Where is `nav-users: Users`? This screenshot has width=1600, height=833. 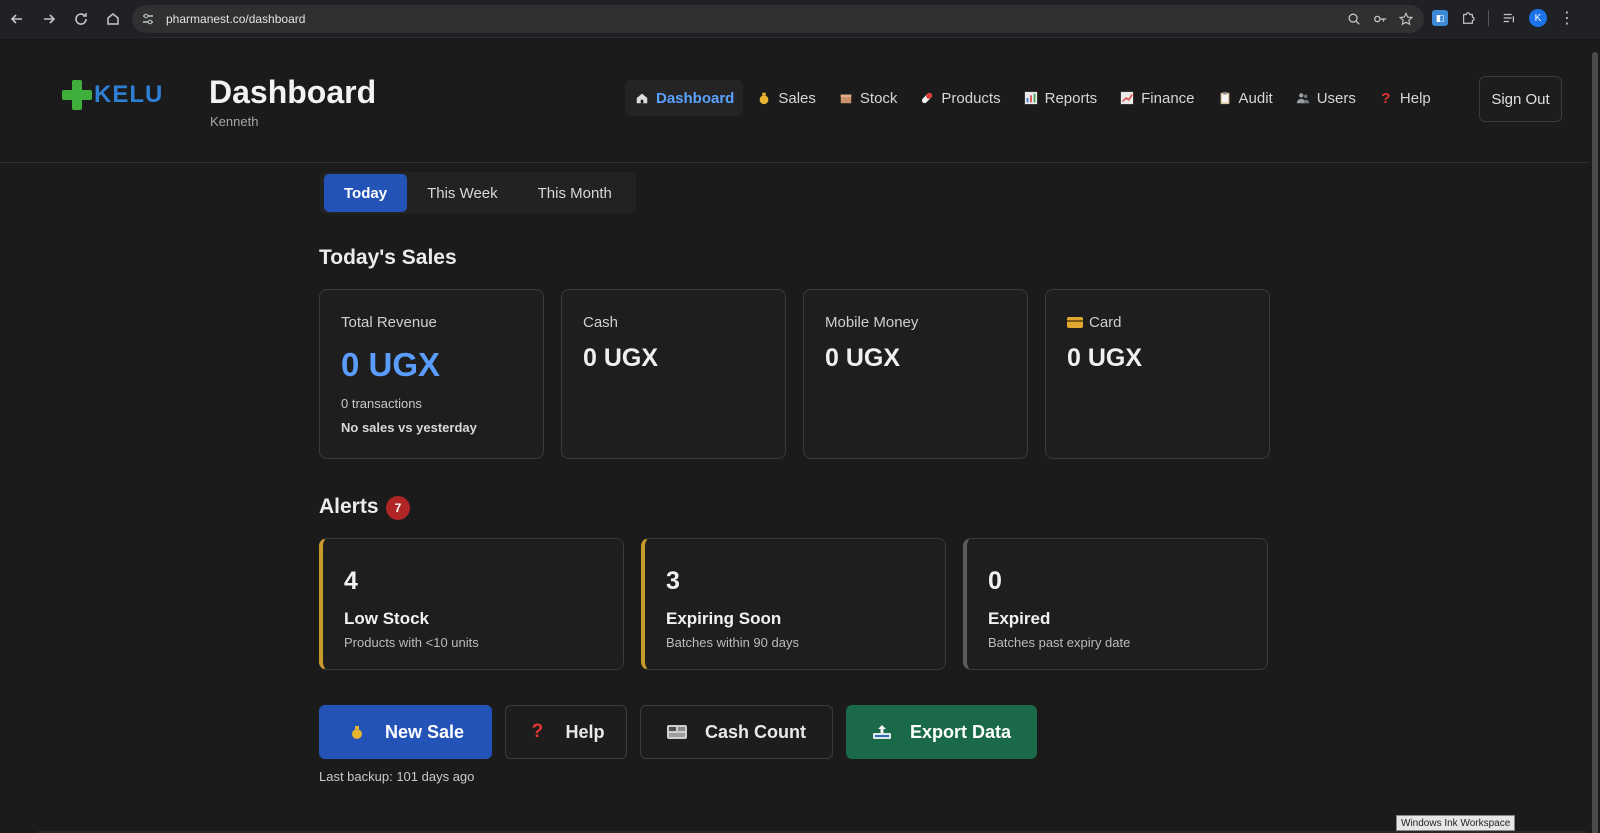 nav-users: Users is located at coordinates (1325, 98).